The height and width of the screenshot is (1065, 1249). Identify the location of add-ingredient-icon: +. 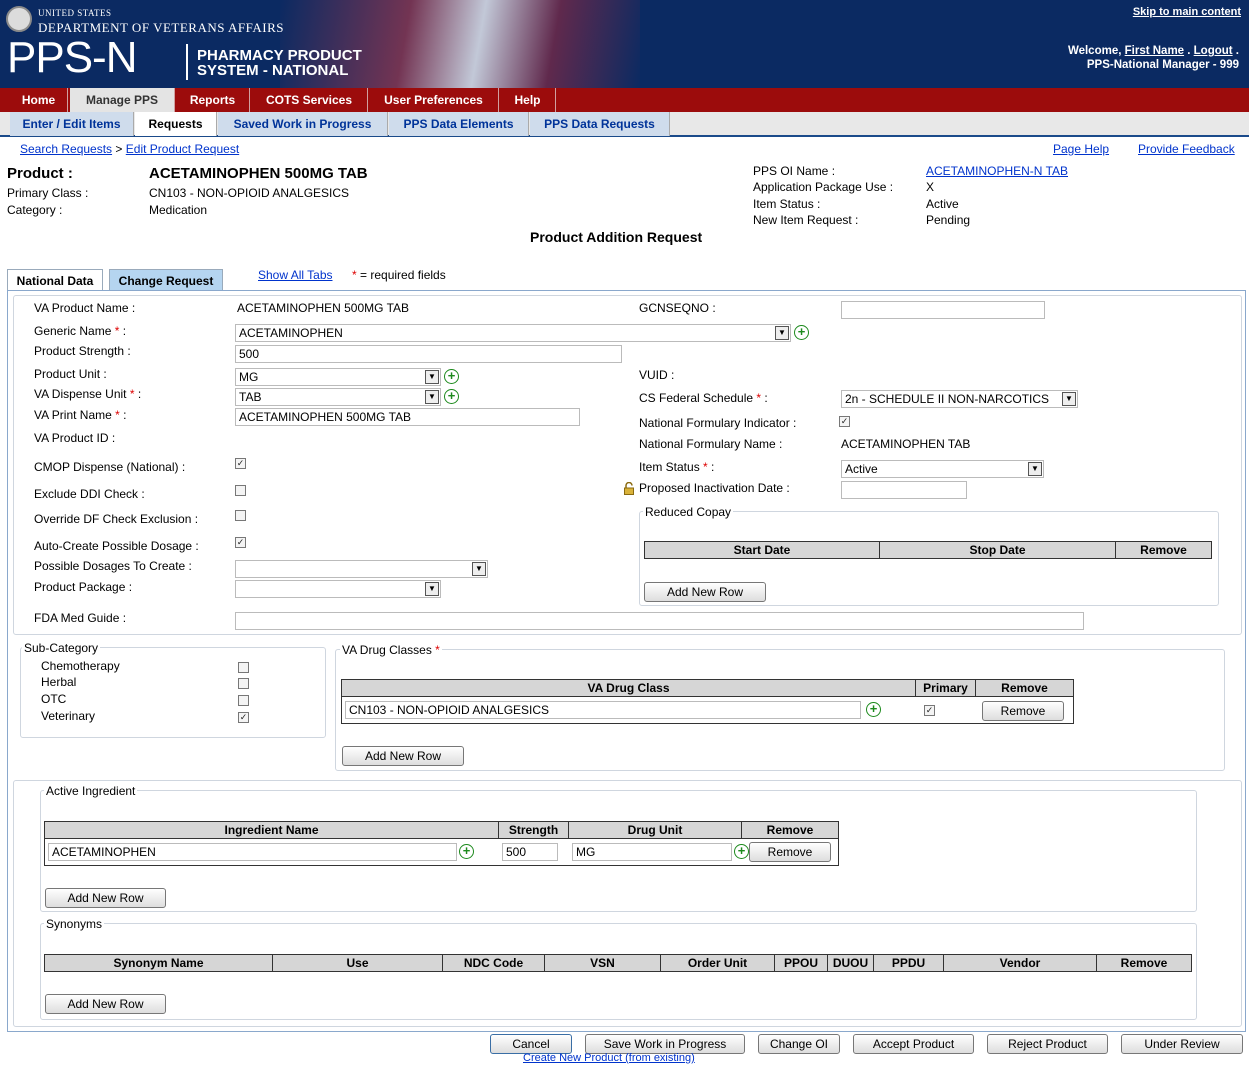
(466, 851).